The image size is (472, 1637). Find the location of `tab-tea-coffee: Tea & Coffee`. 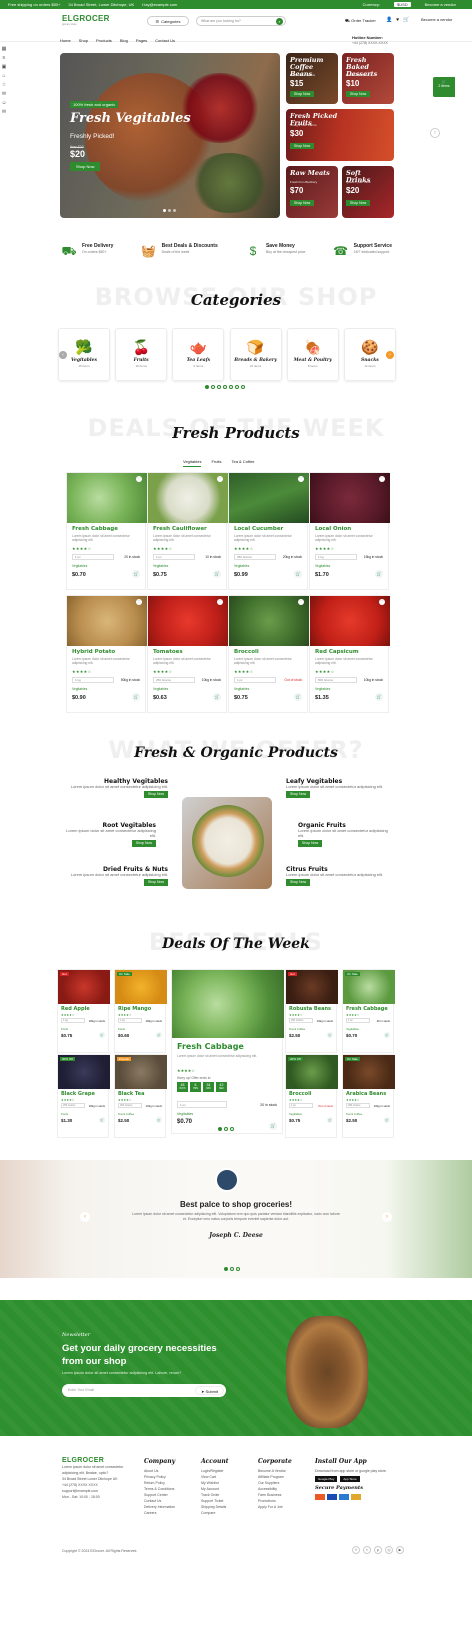

tab-tea-coffee: Tea & Coffee is located at coordinates (242, 463).